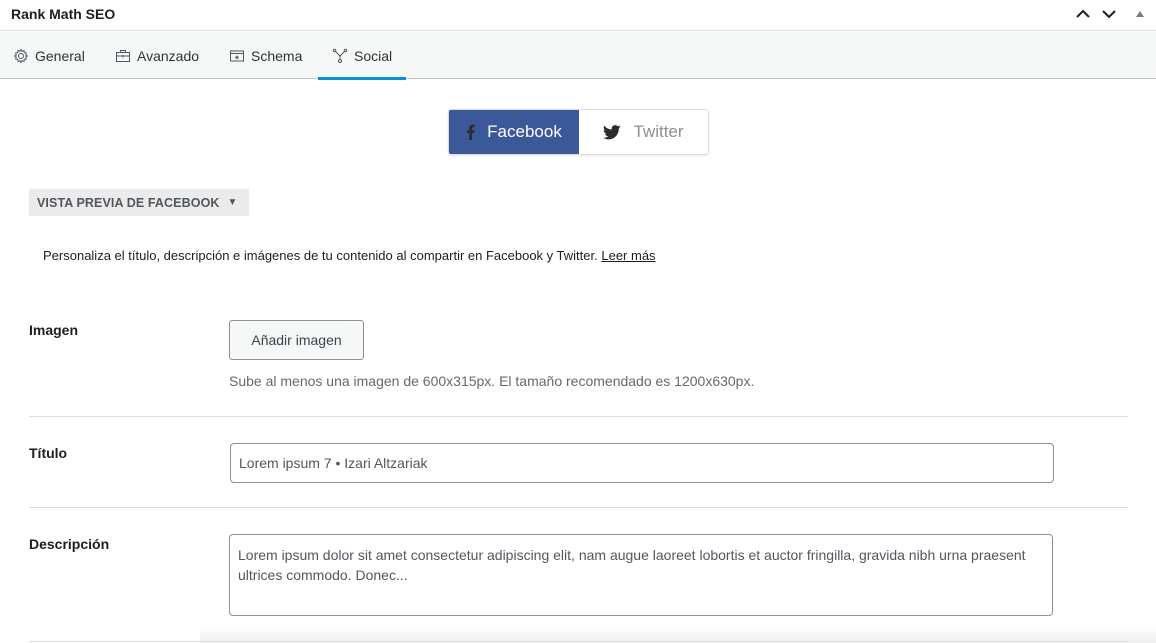 The image size is (1156, 643). Describe the element at coordinates (642, 463) in the screenshot. I see `title-input: Lorem ipsum 7 • Izari Altzariak` at that location.